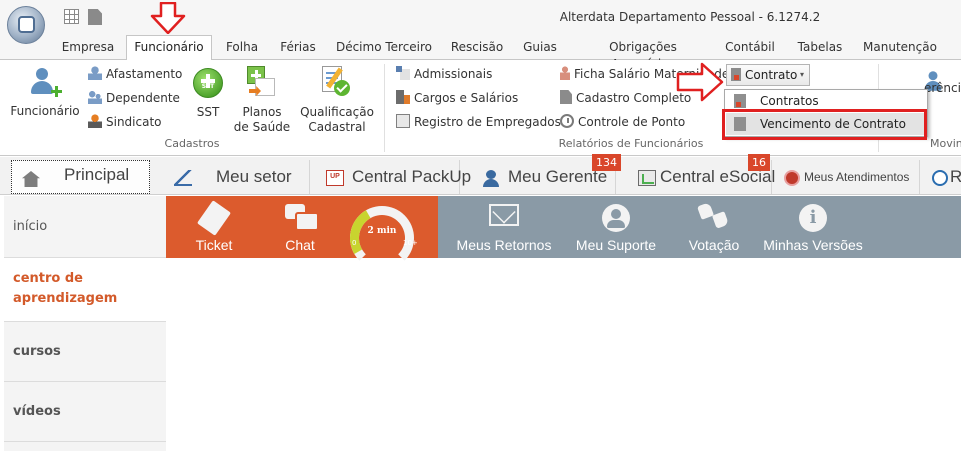  I want to click on qualificacao-cadastral-button: Qualificação Cadastral, so click(337, 100).